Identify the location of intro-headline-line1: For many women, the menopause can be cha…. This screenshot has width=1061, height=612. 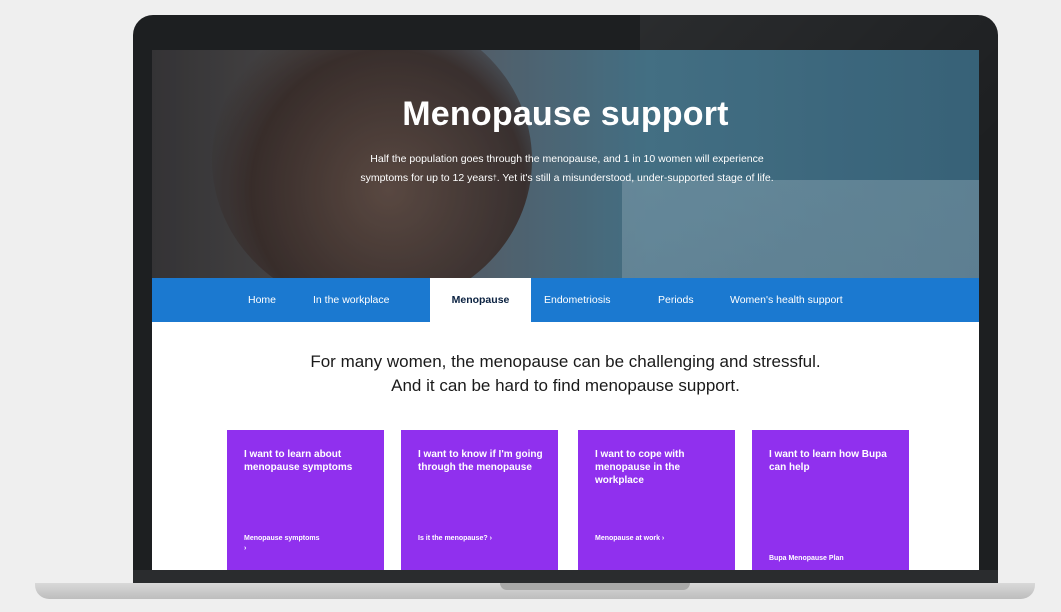
(565, 361).